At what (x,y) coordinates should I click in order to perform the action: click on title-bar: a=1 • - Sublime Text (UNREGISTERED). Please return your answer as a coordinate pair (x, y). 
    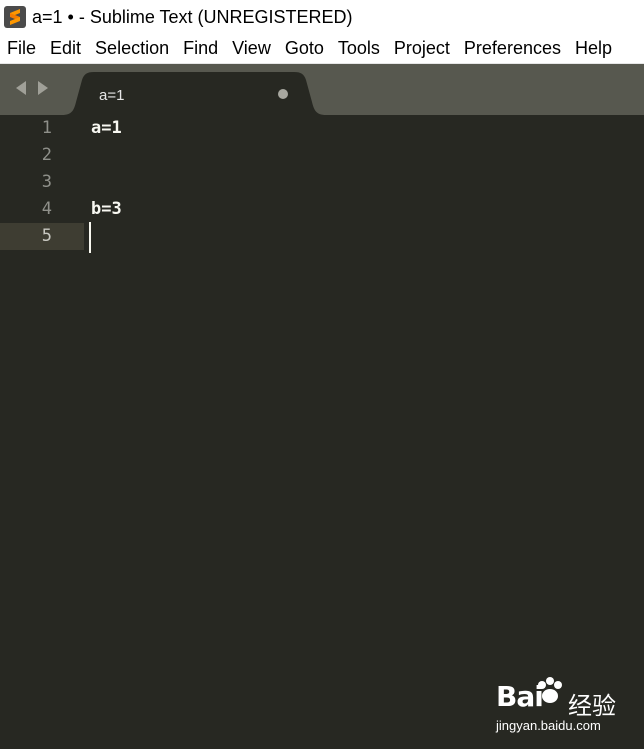
    Looking at the image, I should click on (322, 17).